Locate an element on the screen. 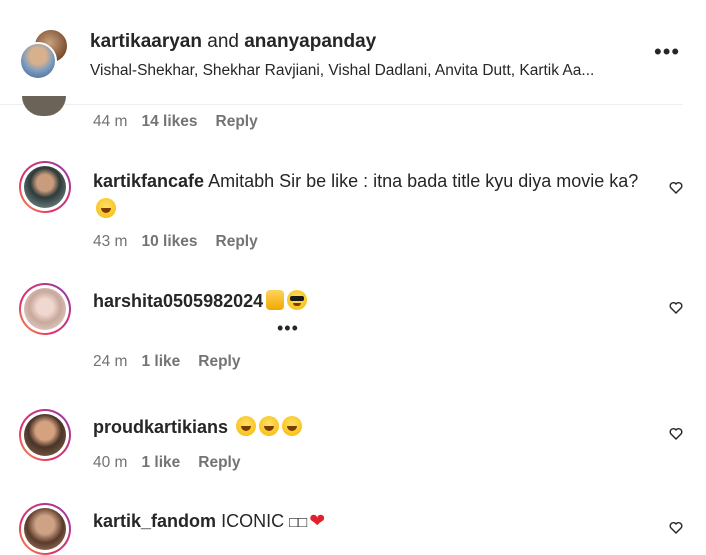  more-options-icon: ••• is located at coordinates (288, 328).